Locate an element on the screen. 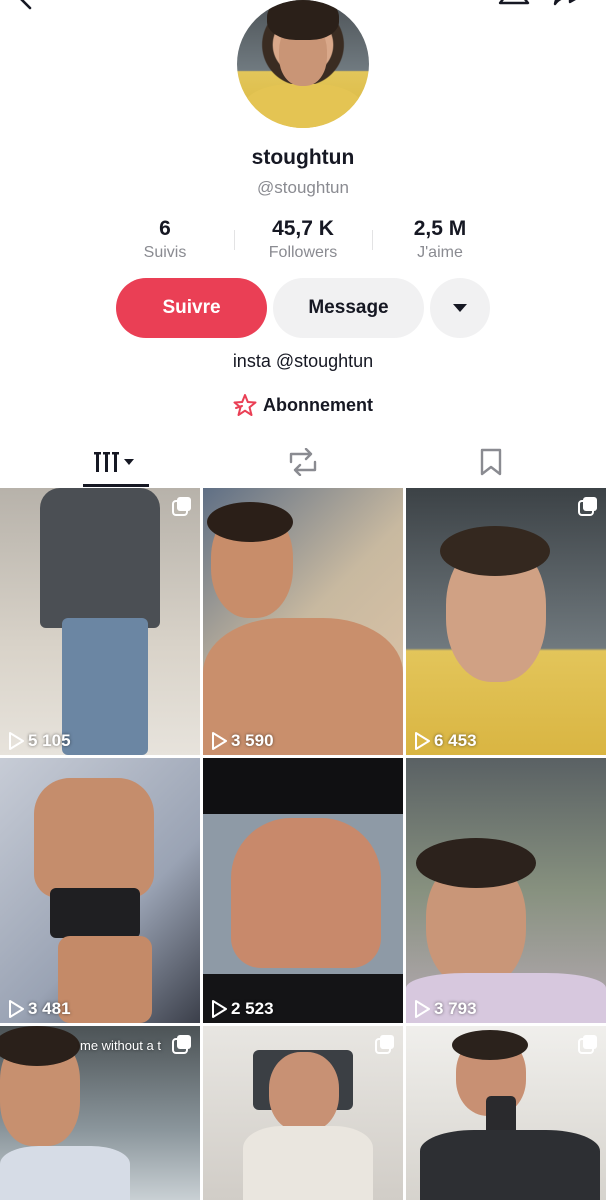 Image resolution: width=606 pixels, height=1200 pixels. view-count-value: 2 523 is located at coordinates (252, 1008).